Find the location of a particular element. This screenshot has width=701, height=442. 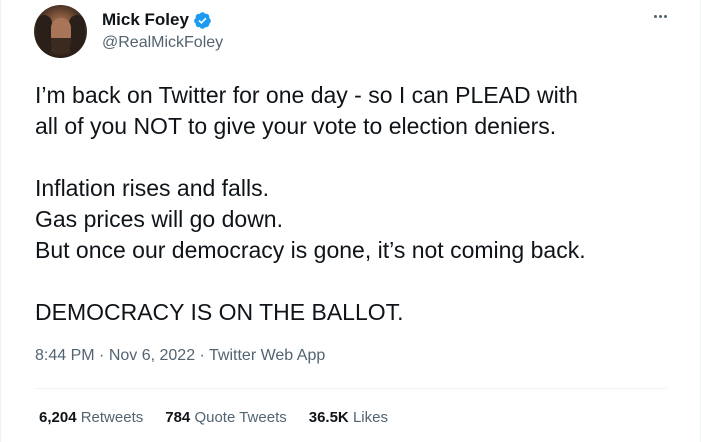

likes-stat: 36.5K Likes is located at coordinates (348, 417).